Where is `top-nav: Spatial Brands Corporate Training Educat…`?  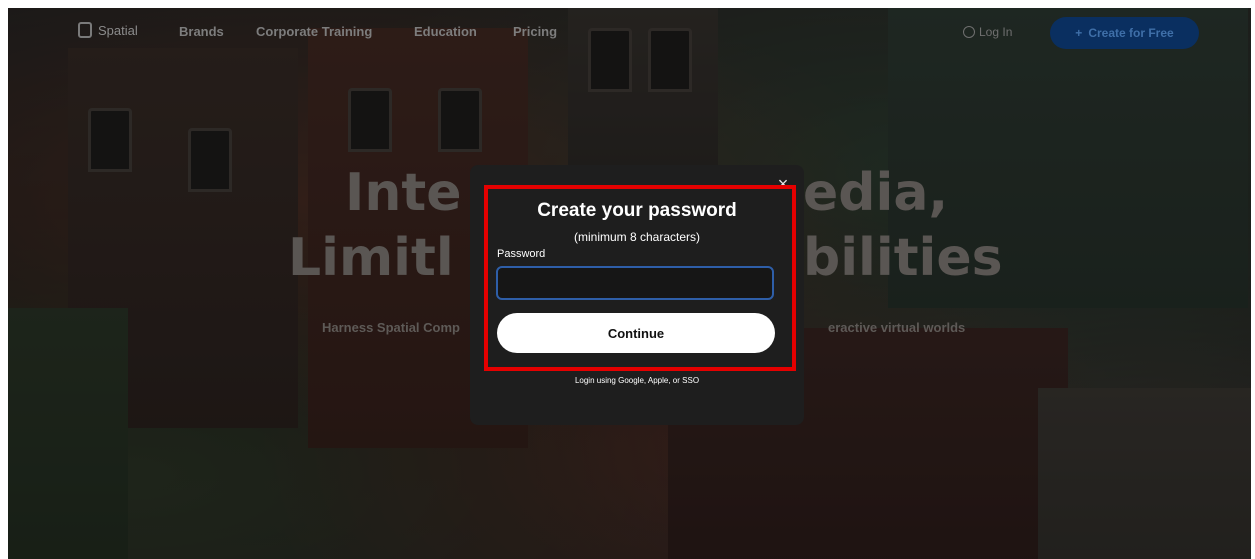
top-nav: Spatial Brands Corporate Training Educat… is located at coordinates (629, 32).